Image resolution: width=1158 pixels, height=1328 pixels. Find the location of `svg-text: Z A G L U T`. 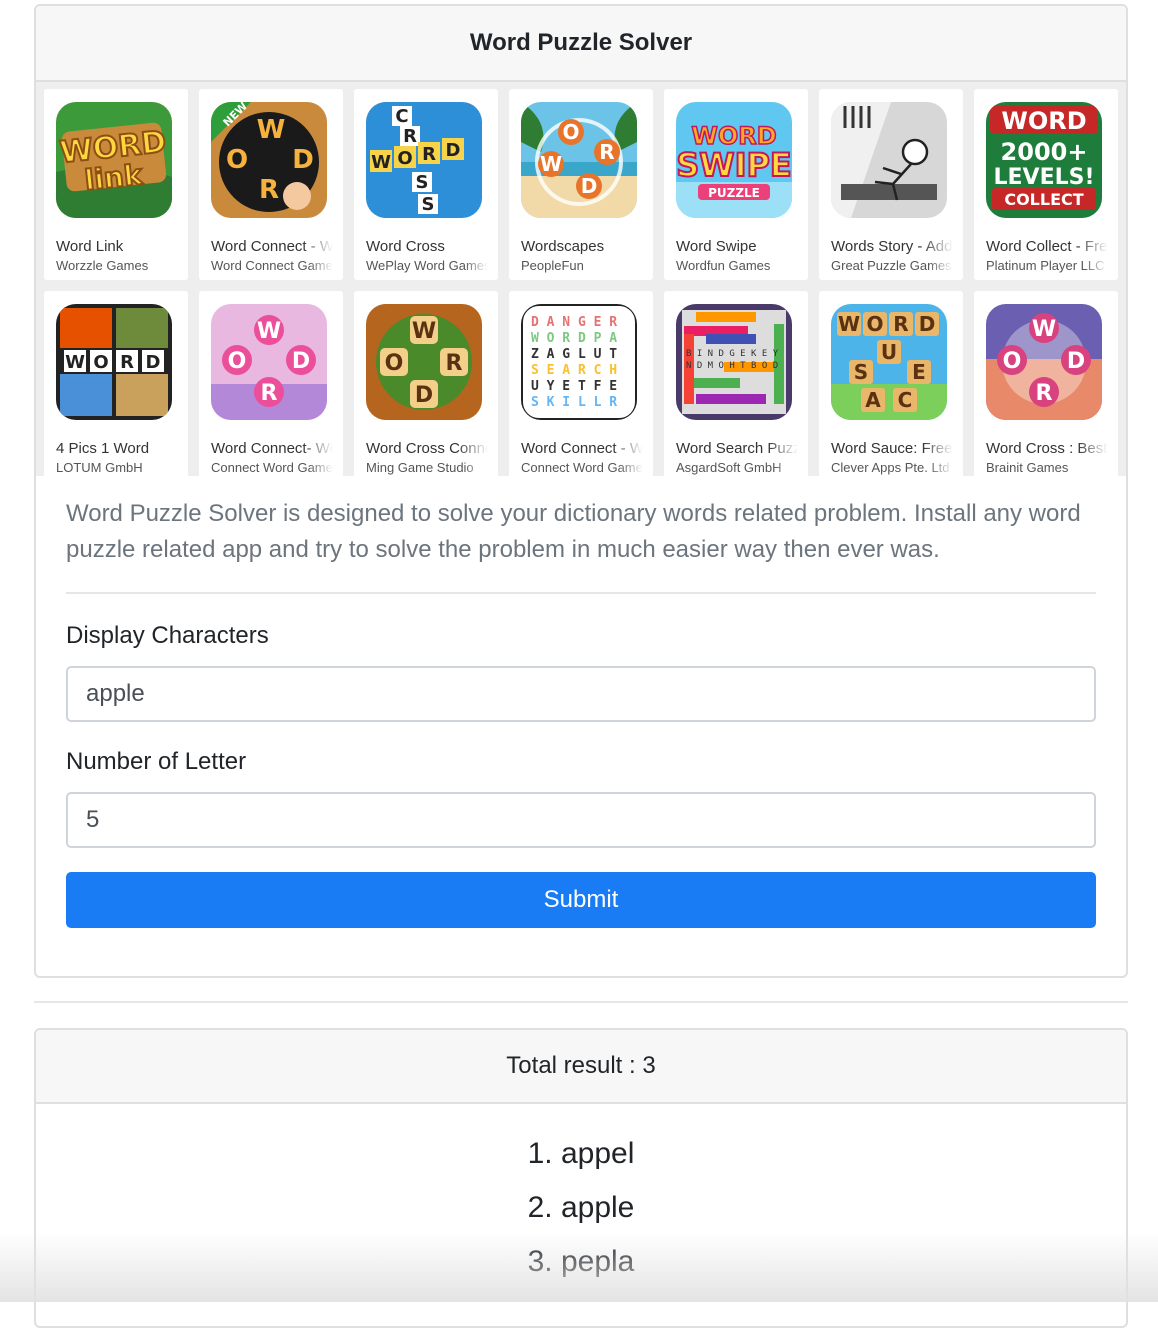

svg-text: Z A G L U T is located at coordinates (574, 354).